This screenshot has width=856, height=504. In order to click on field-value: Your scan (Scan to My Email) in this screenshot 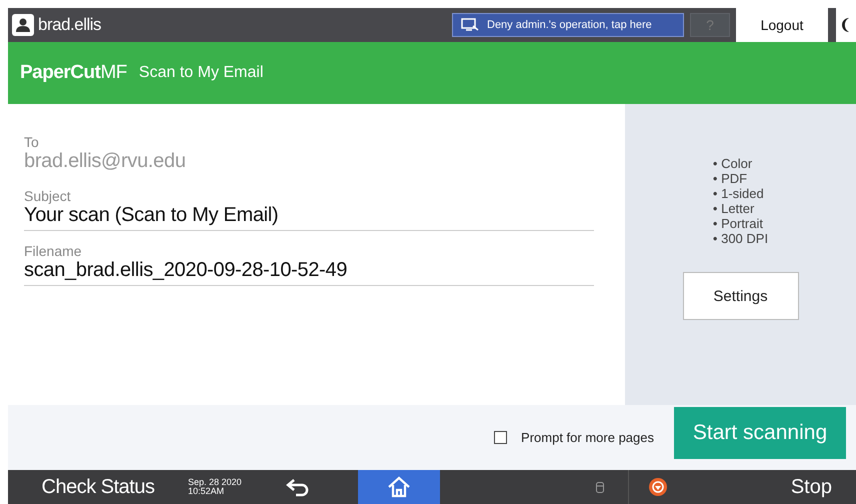, I will do `click(152, 215)`.